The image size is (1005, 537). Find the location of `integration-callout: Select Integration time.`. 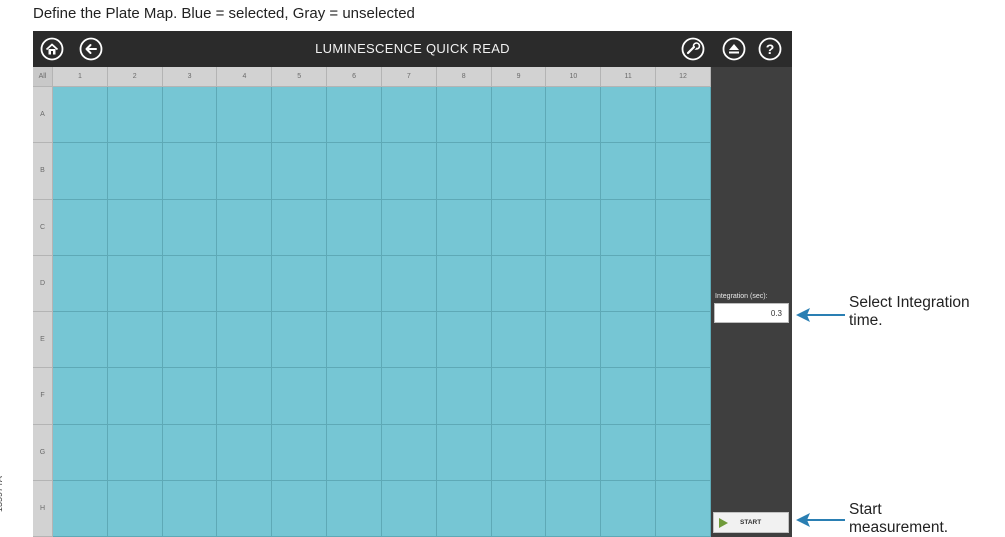

integration-callout: Select Integration time. is located at coordinates (909, 311).